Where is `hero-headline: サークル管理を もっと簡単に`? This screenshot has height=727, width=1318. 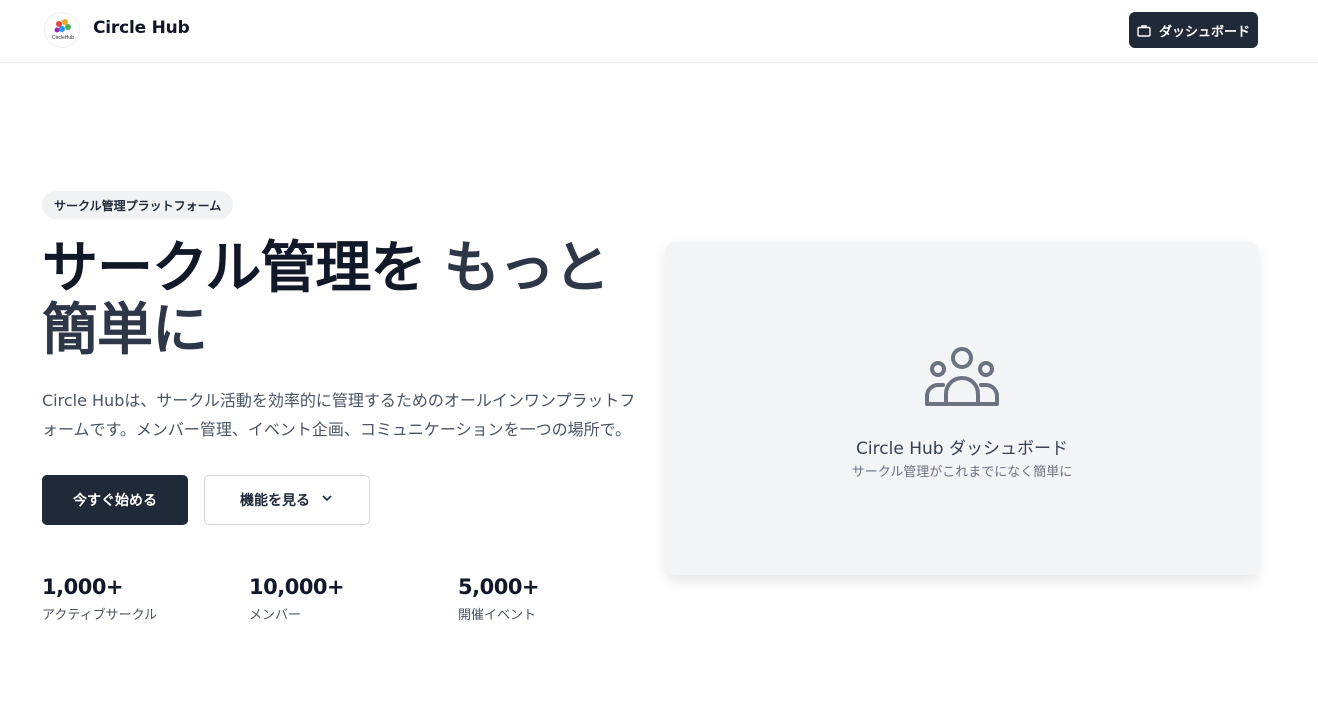 hero-headline: サークル管理を もっと簡単に is located at coordinates (342, 300).